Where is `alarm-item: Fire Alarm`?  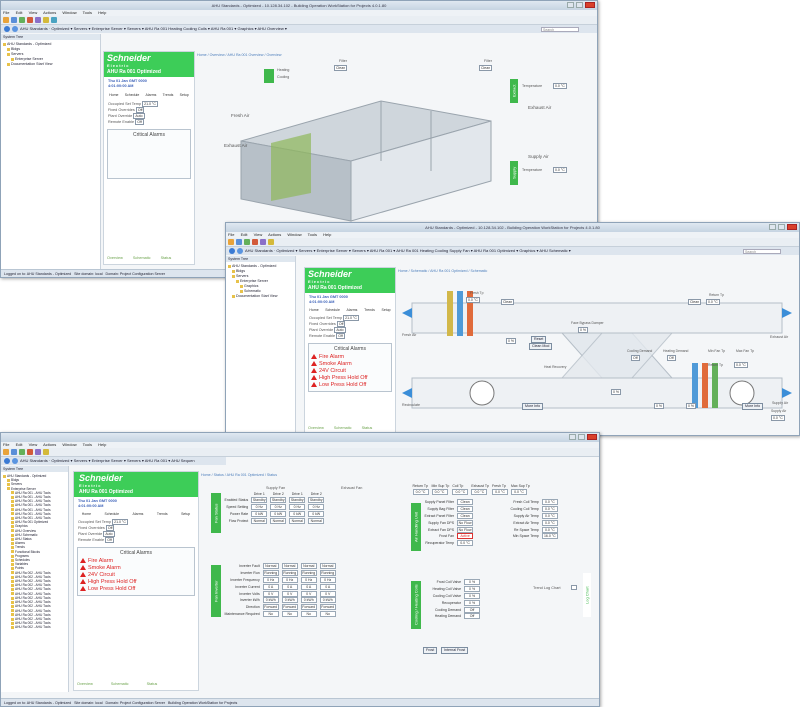 alarm-item: Fire Alarm is located at coordinates (136, 561).